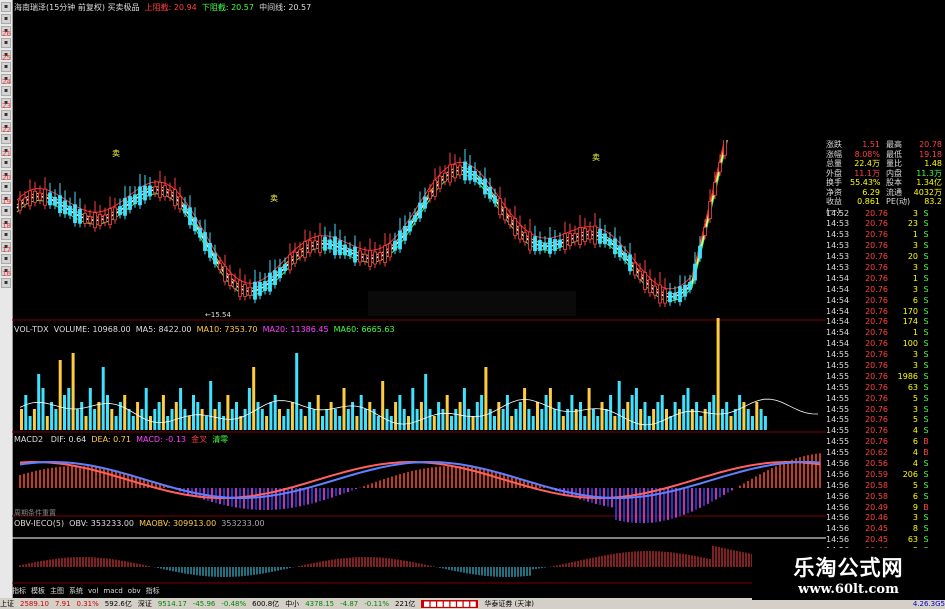 This screenshot has width=945, height=609. What do you see at coordinates (867, 173) in the screenshot?
I see `stat-v1: 11.1万` at bounding box center [867, 173].